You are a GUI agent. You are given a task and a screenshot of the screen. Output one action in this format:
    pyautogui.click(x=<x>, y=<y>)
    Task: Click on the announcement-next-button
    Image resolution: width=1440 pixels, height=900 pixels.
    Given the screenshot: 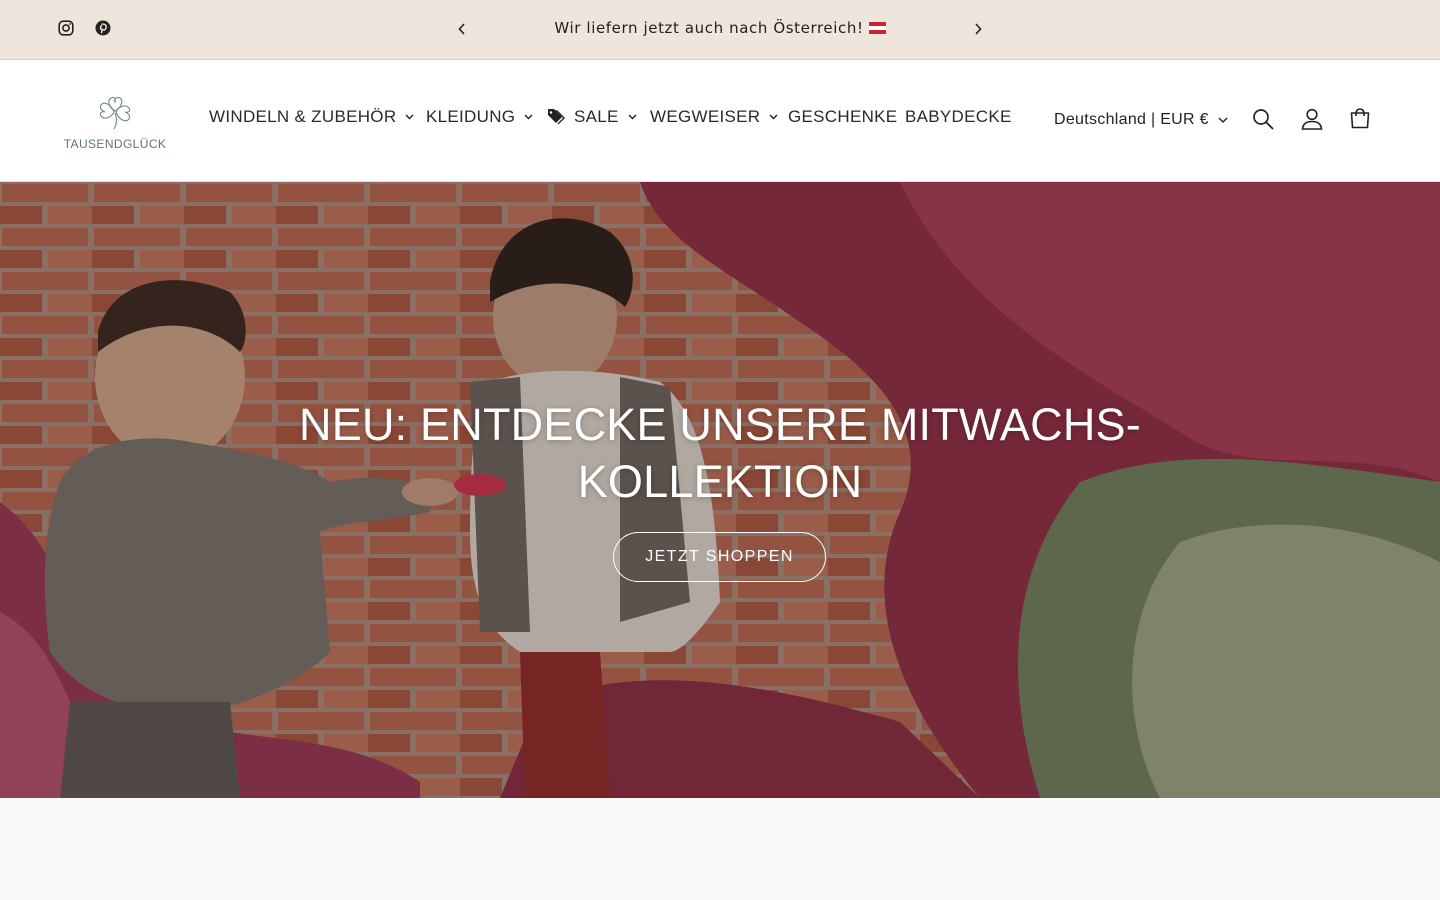 What is the action you would take?
    pyautogui.click(x=978, y=29)
    